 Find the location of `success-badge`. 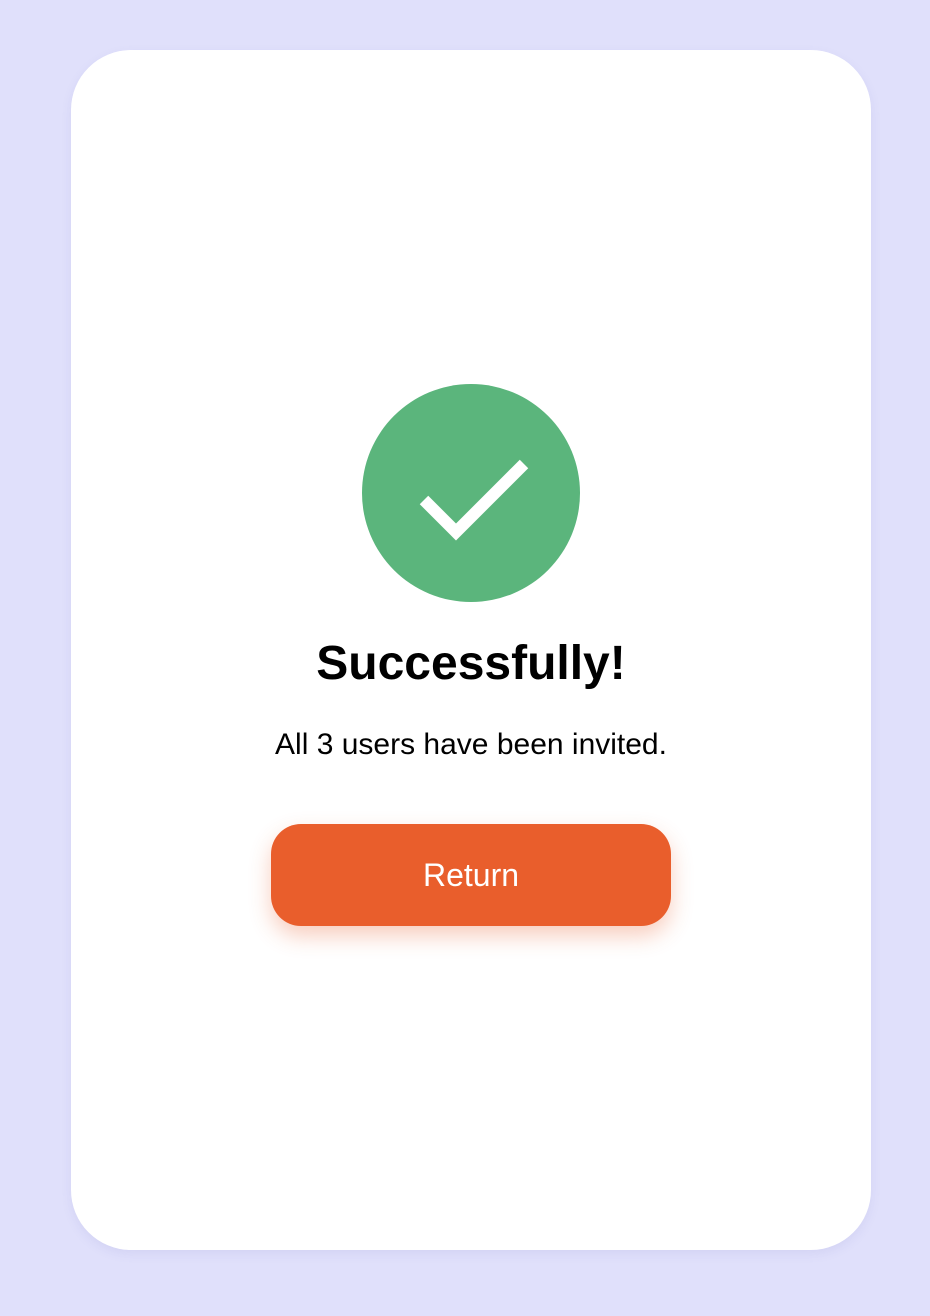

success-badge is located at coordinates (471, 493).